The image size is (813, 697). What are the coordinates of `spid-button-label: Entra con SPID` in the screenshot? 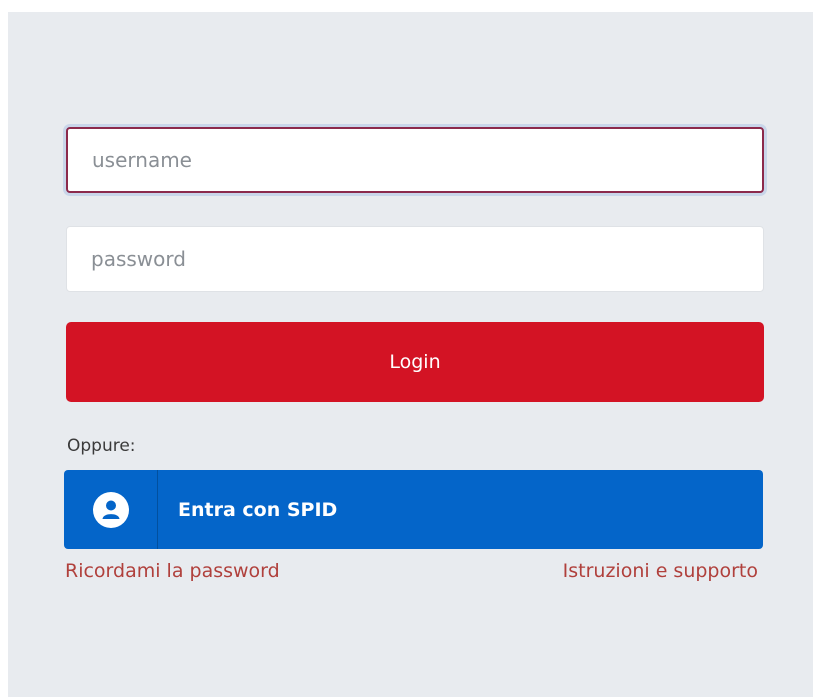 It's located at (258, 509).